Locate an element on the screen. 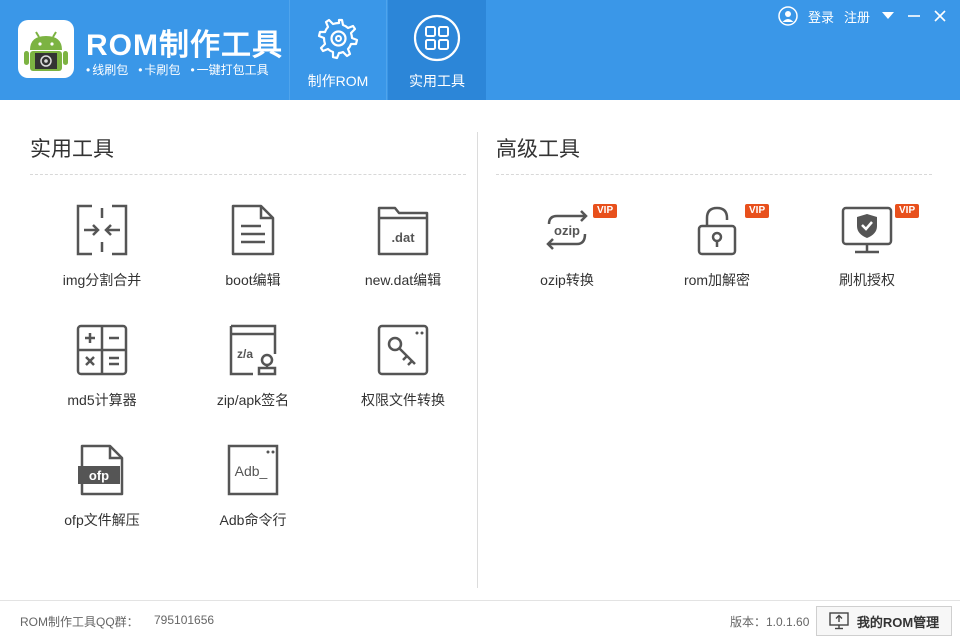 The image size is (960, 640). column-separator is located at coordinates (477, 360).